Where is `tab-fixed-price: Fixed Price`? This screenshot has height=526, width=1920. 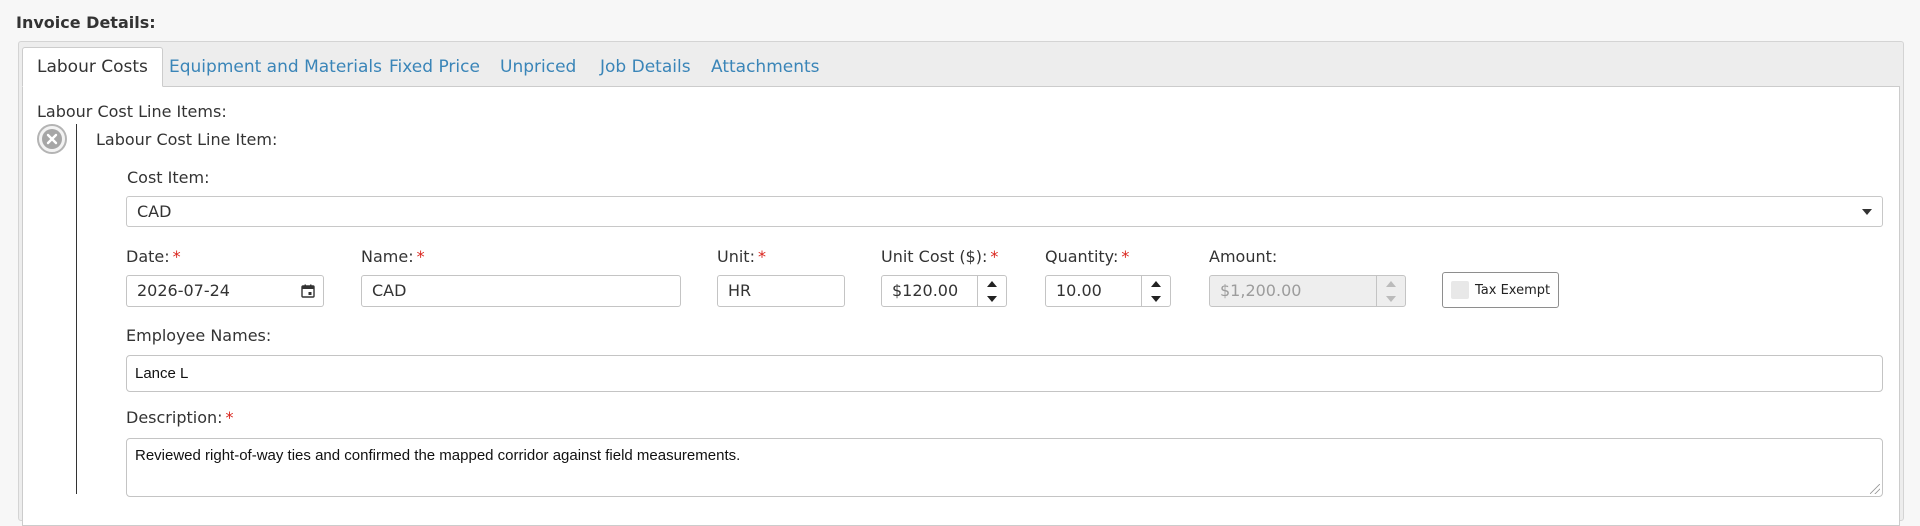
tab-fixed-price: Fixed Price is located at coordinates (434, 67).